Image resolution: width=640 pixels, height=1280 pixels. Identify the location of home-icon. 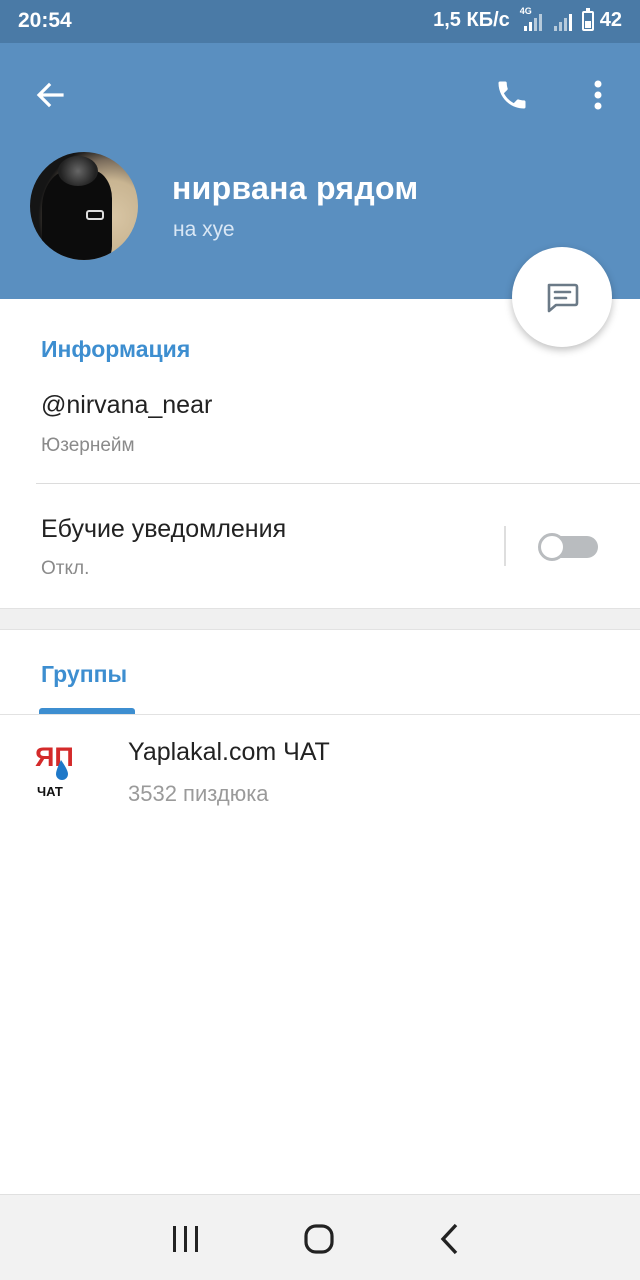
(319, 1239).